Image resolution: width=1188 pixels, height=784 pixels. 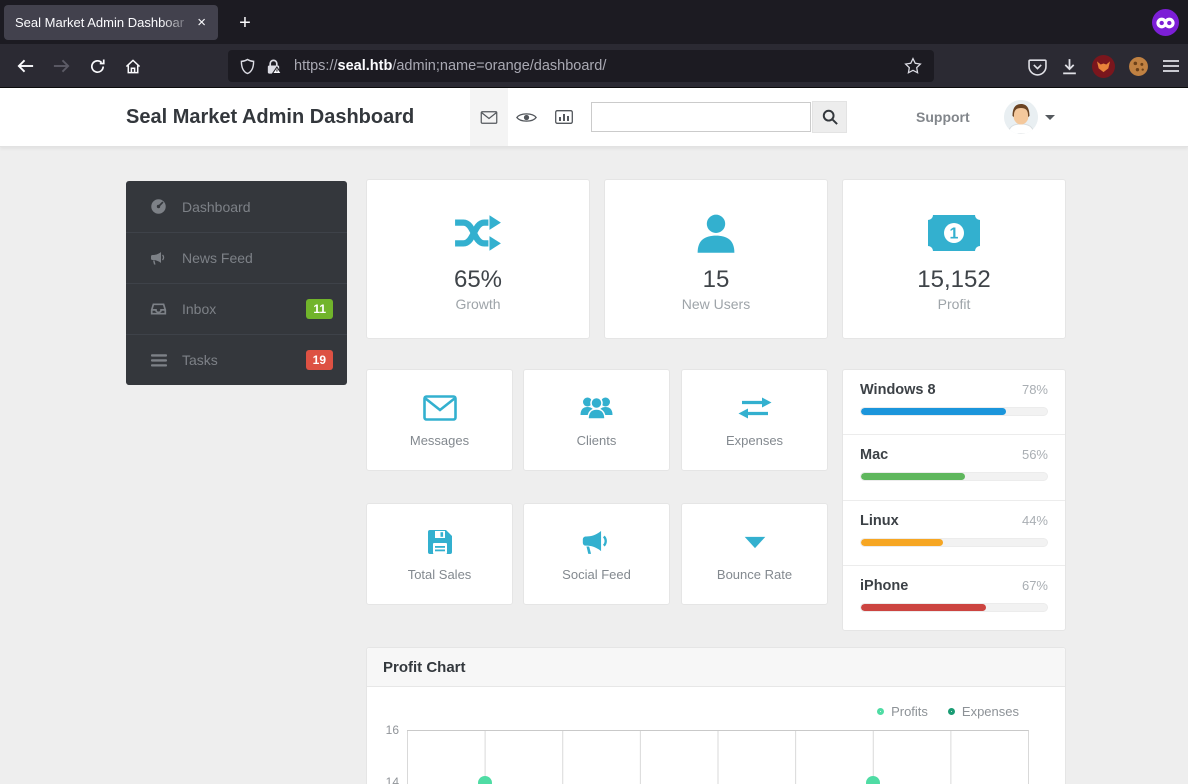 What do you see at coordinates (716, 715) in the screenshot?
I see `profit-chart-panel: Profit Chart Profits Expenses 16 14` at bounding box center [716, 715].